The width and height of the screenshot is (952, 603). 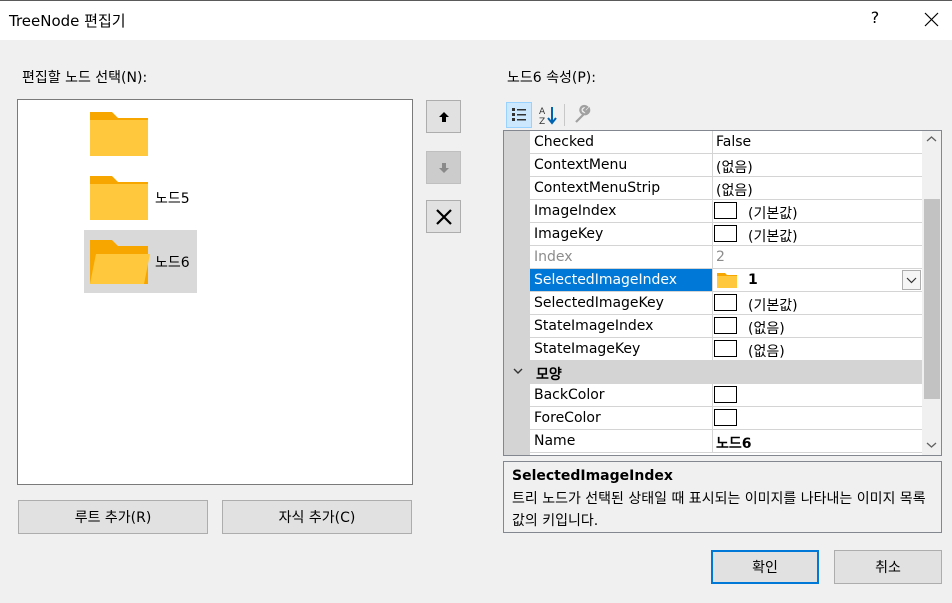 I want to click on property-row: ForeColor, so click(x=726, y=418).